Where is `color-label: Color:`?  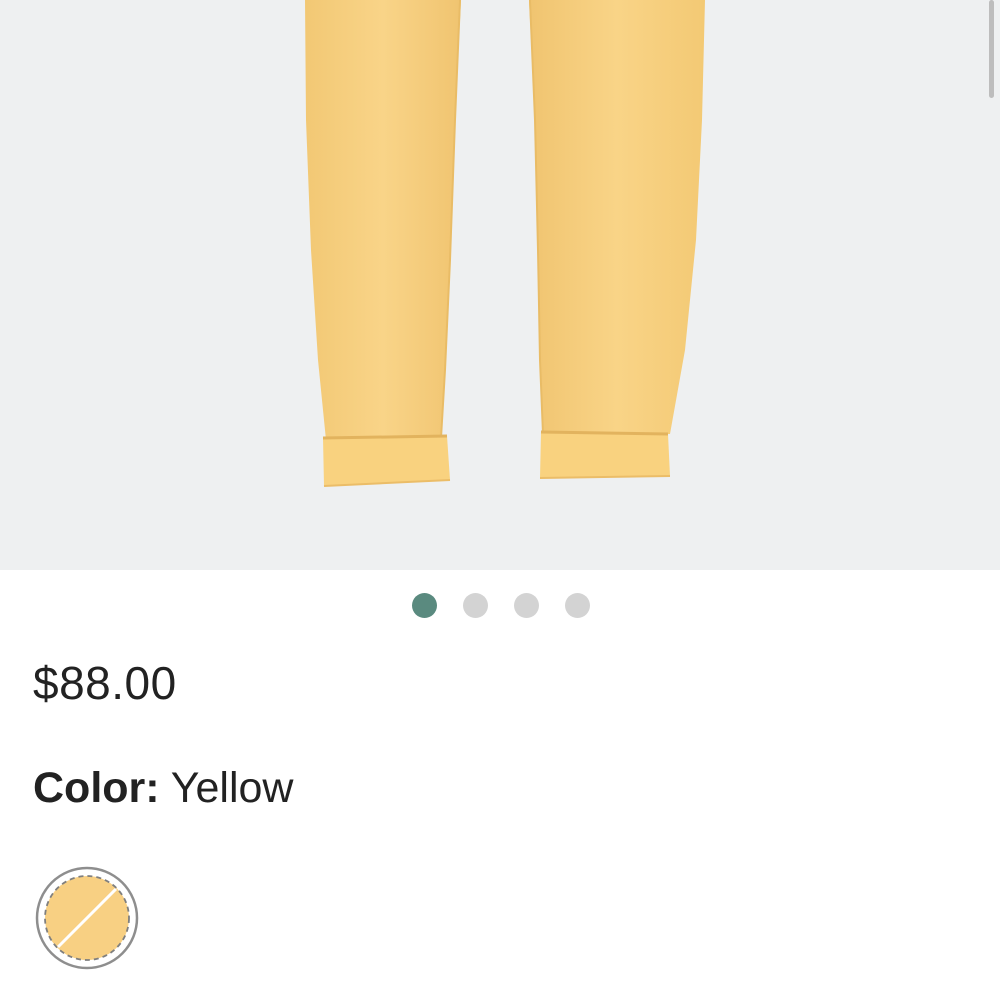 color-label: Color: is located at coordinates (96, 788).